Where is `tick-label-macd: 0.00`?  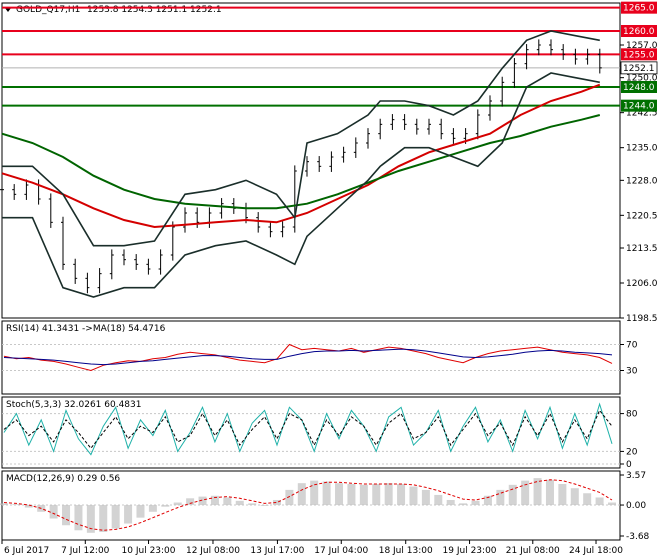 tick-label-macd: 0.00 is located at coordinates (636, 506).